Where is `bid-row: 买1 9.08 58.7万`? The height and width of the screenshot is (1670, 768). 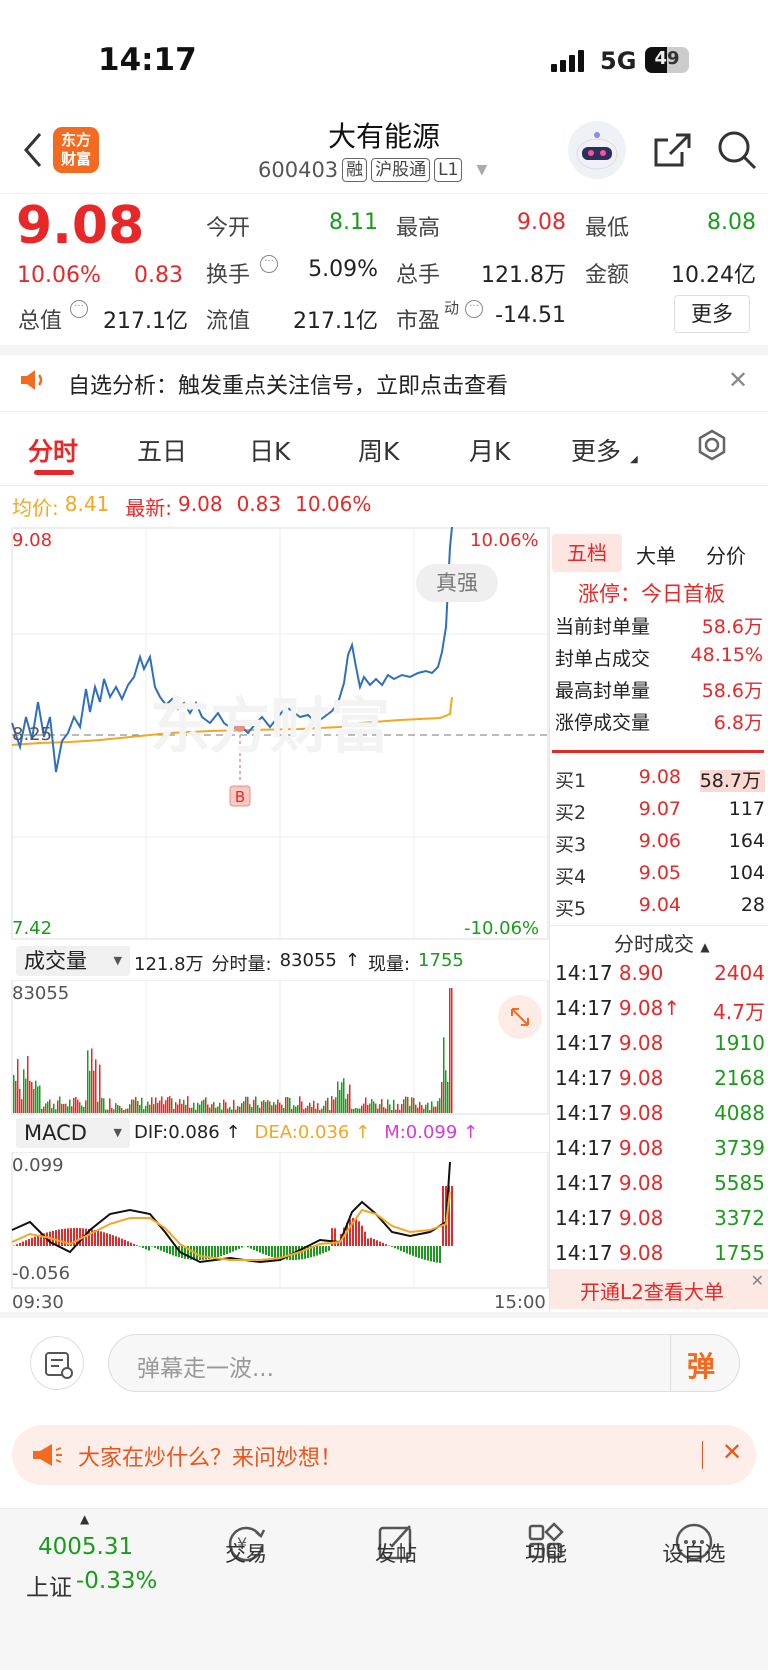
bid-row: 买1 9.08 58.7万 is located at coordinates (660, 779).